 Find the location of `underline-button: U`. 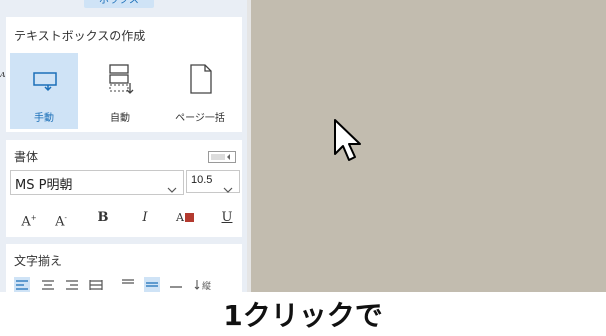

underline-button: U is located at coordinates (227, 218).